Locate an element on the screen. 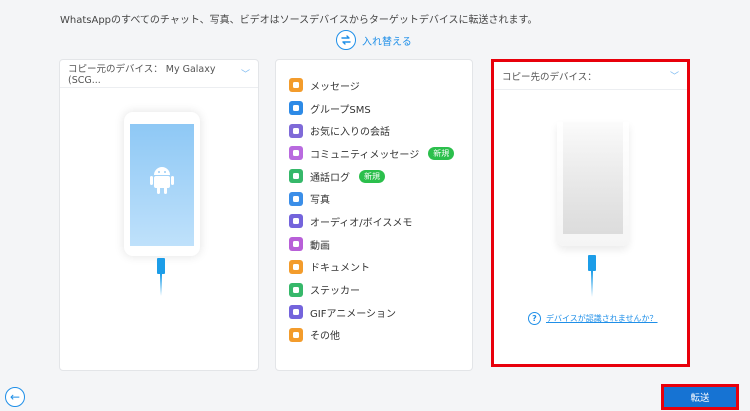 The width and height of the screenshot is (750, 411). data-type-item: ステッカー is located at coordinates (380, 289).